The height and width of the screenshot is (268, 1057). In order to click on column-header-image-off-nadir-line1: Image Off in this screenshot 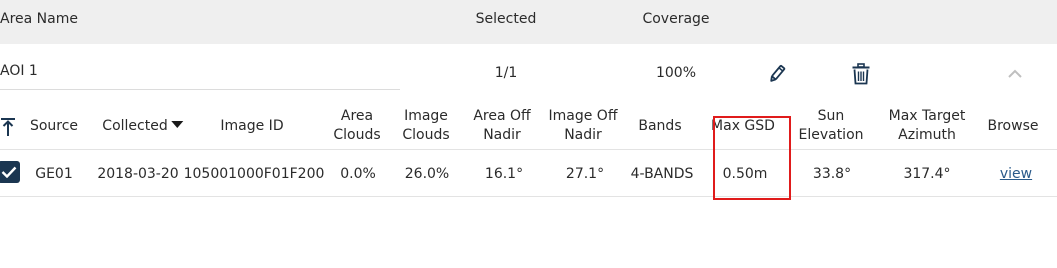, I will do `click(583, 116)`.